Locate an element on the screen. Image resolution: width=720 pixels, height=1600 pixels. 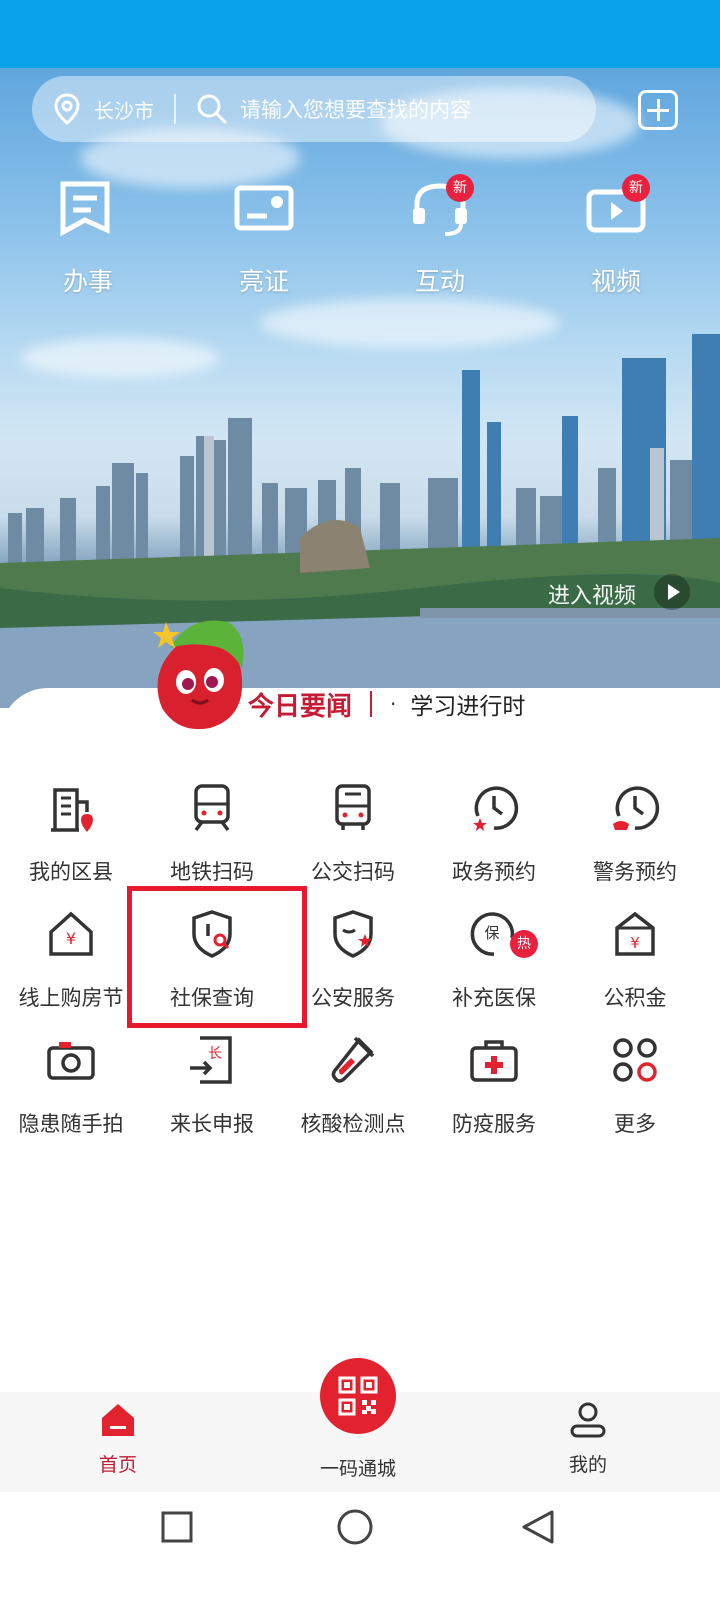
service-hazard-photo: 隐患随手拍 is located at coordinates (71, 1086).